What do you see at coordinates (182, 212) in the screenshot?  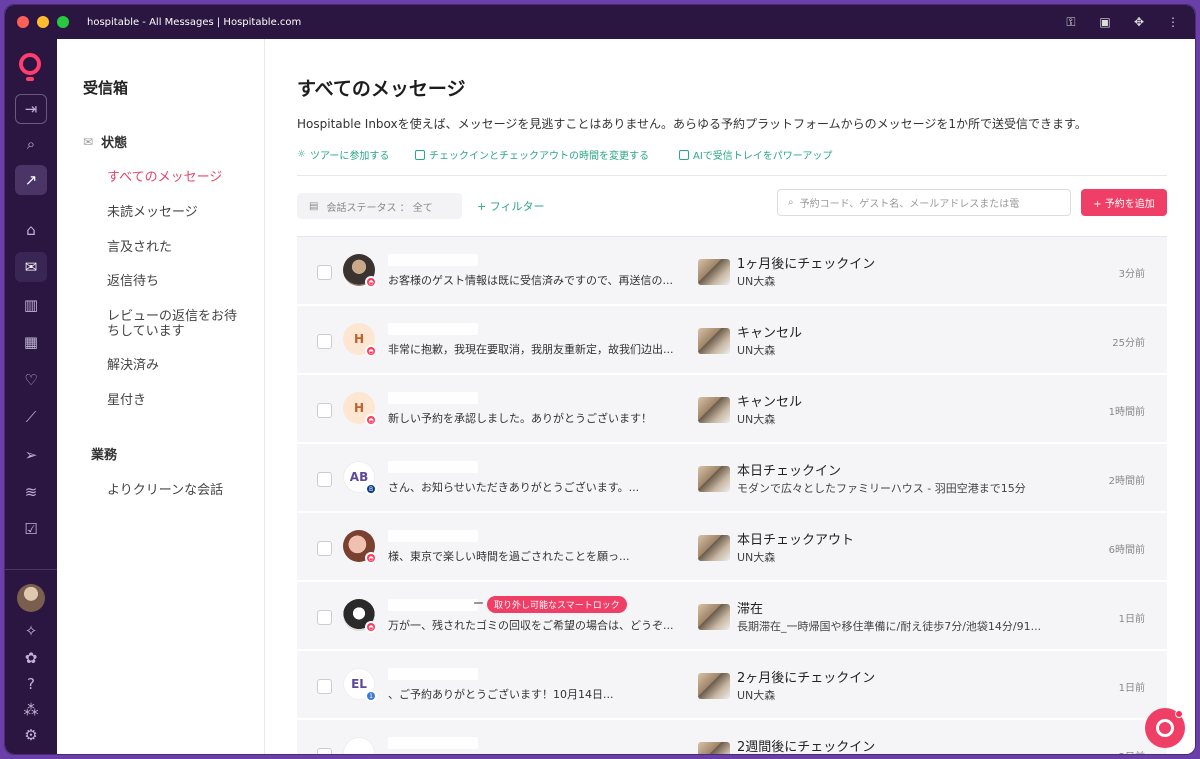 I see `nav-item-unread: 未読メッセージ` at bounding box center [182, 212].